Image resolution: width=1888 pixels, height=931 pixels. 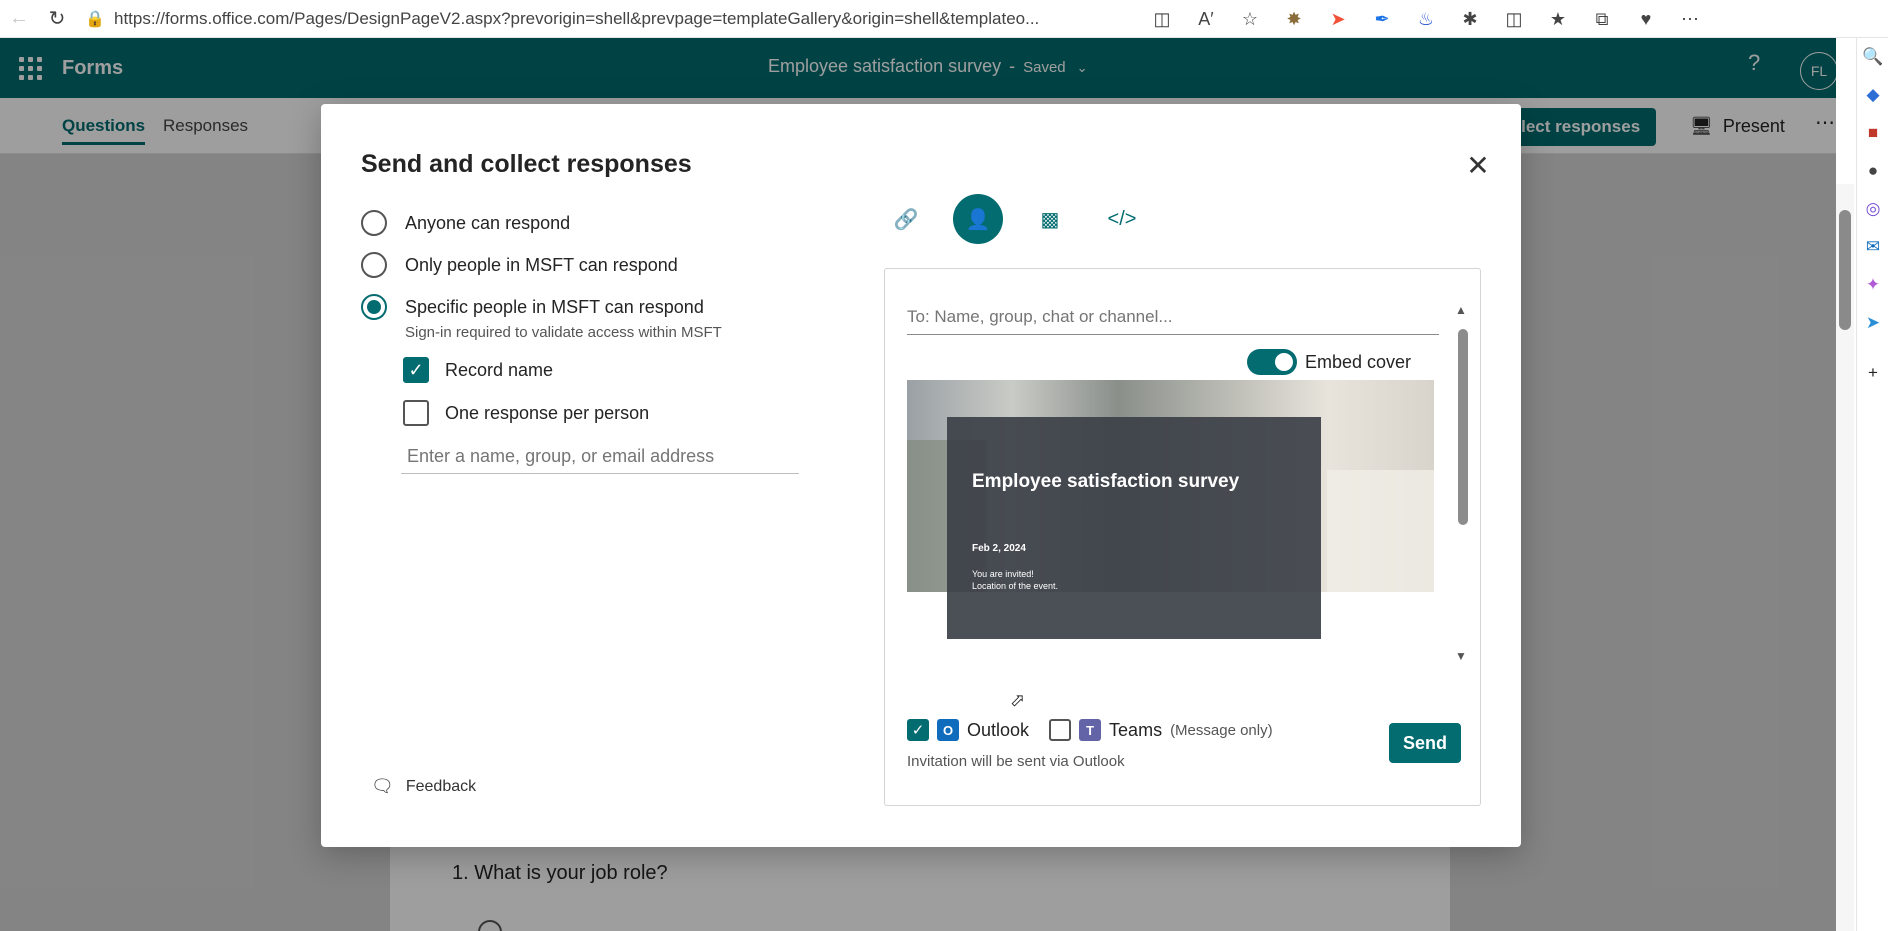 What do you see at coordinates (1872, 133) in the screenshot?
I see `sidebar-tools-icon: ■` at bounding box center [1872, 133].